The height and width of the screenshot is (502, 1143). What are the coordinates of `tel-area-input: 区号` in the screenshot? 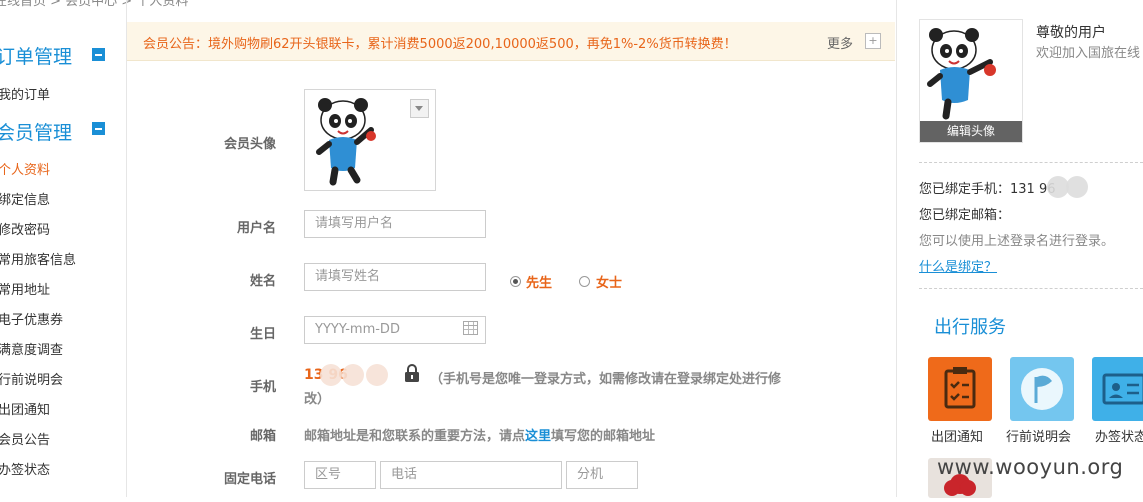 It's located at (340, 475).